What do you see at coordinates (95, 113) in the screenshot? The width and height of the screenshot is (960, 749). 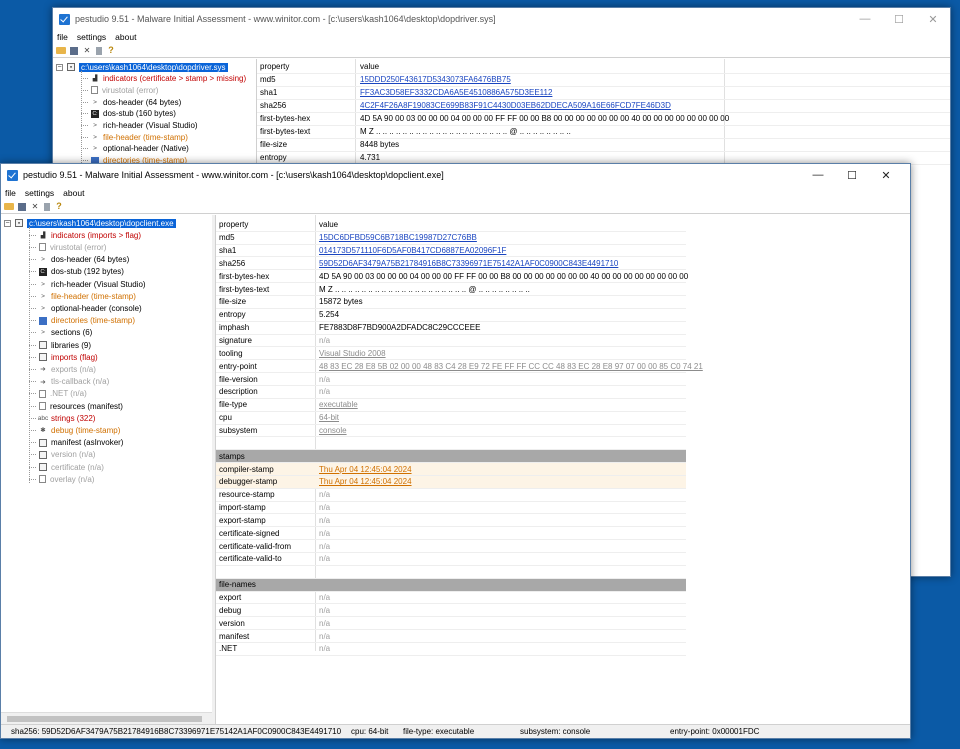 I see `dos-icon: C:` at bounding box center [95, 113].